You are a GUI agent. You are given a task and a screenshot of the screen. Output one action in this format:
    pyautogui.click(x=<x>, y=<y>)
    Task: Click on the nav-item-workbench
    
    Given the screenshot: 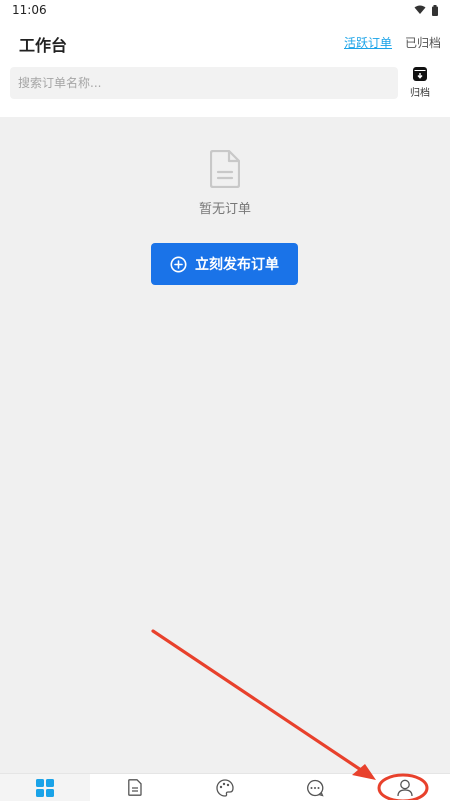 What is the action you would take?
    pyautogui.click(x=45, y=787)
    